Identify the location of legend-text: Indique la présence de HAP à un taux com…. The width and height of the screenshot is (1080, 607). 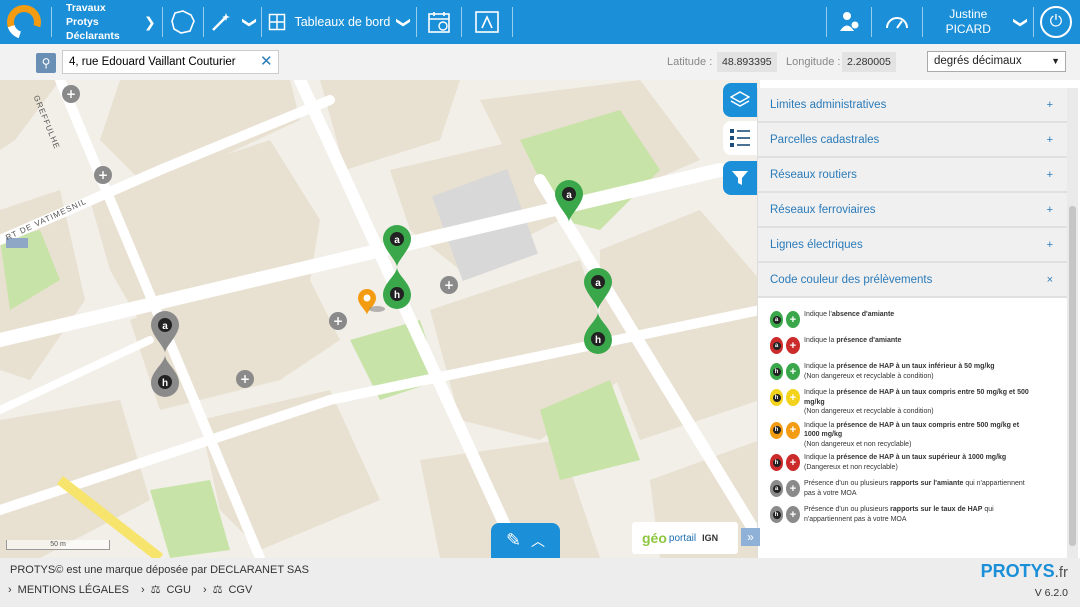
(919, 435).